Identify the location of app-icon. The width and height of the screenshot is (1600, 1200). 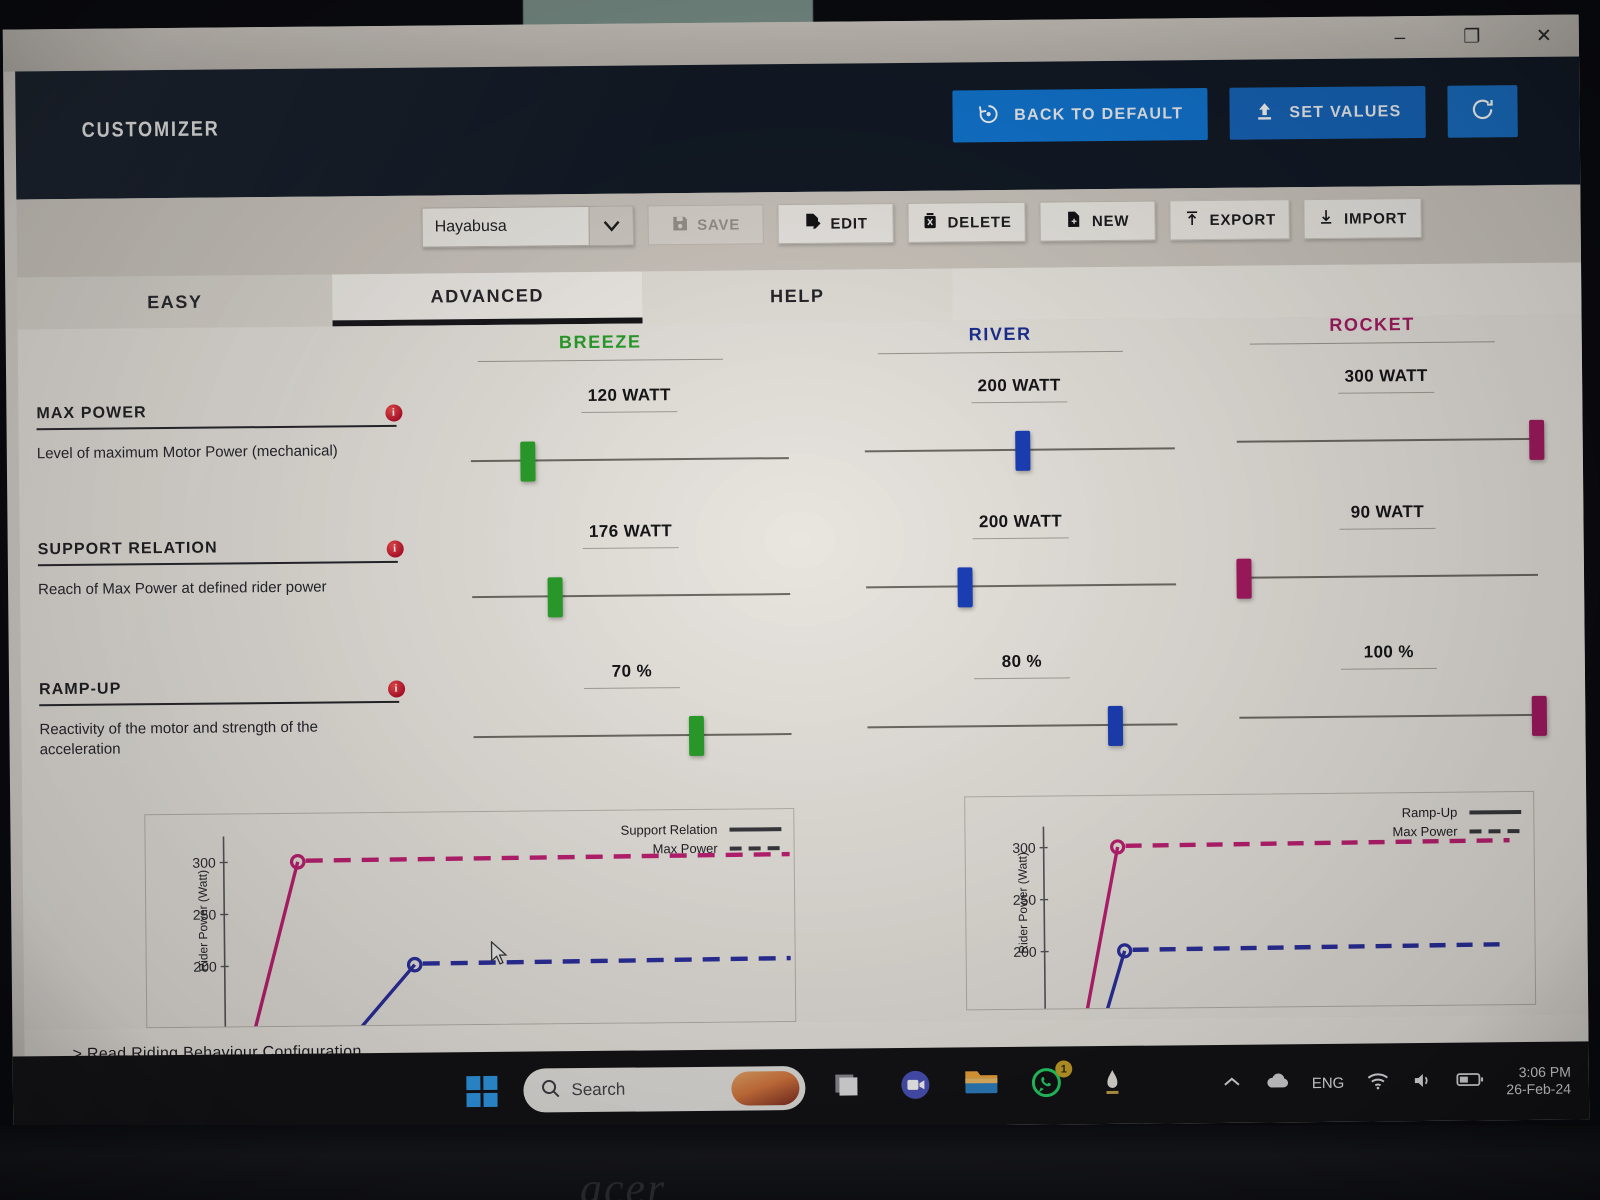
(1115, 1085).